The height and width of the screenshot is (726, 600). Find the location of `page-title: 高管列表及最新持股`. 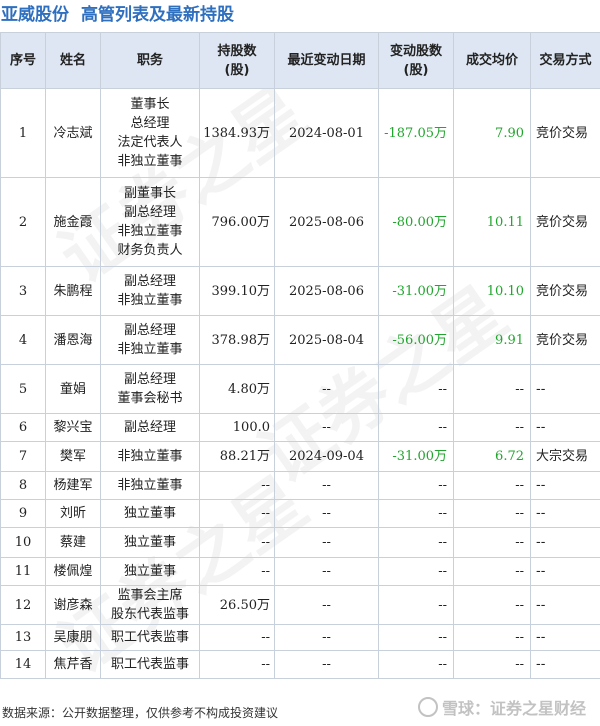

page-title: 高管列表及最新持股 is located at coordinates (157, 15).